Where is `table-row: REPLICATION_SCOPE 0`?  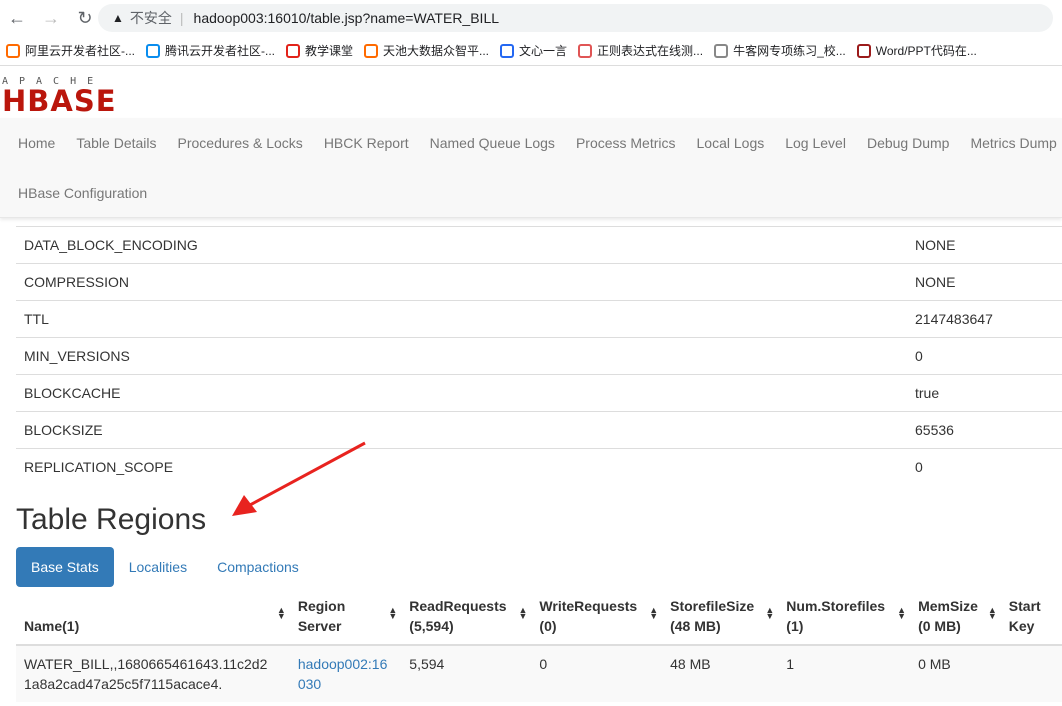 table-row: REPLICATION_SCOPE 0 is located at coordinates (539, 467).